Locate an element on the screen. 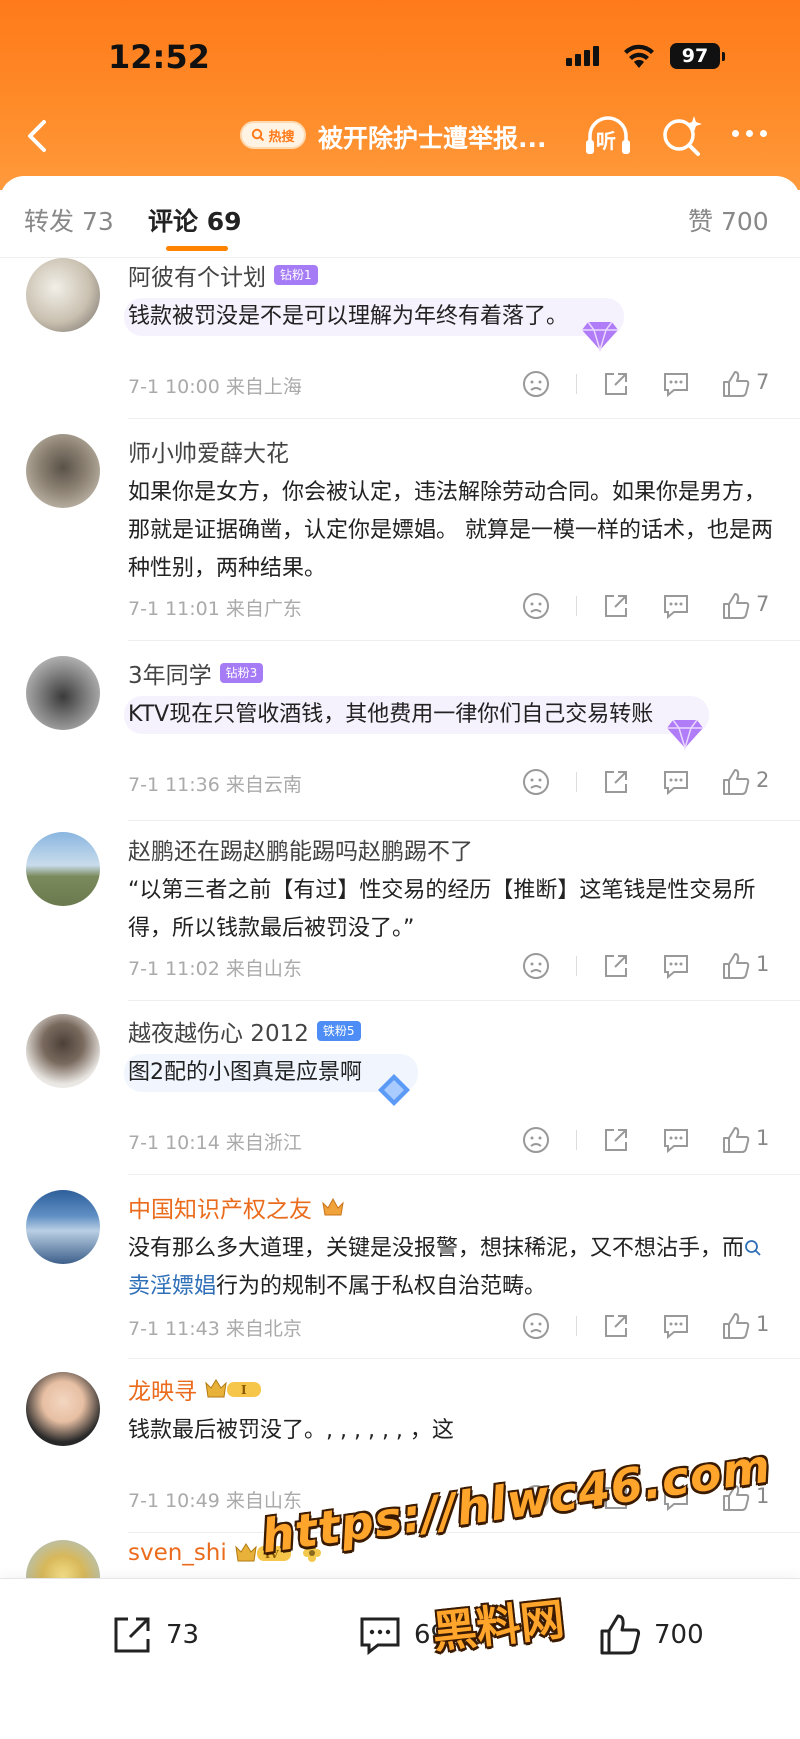  comment-author: 龙映寻 is located at coordinates (162, 1389).